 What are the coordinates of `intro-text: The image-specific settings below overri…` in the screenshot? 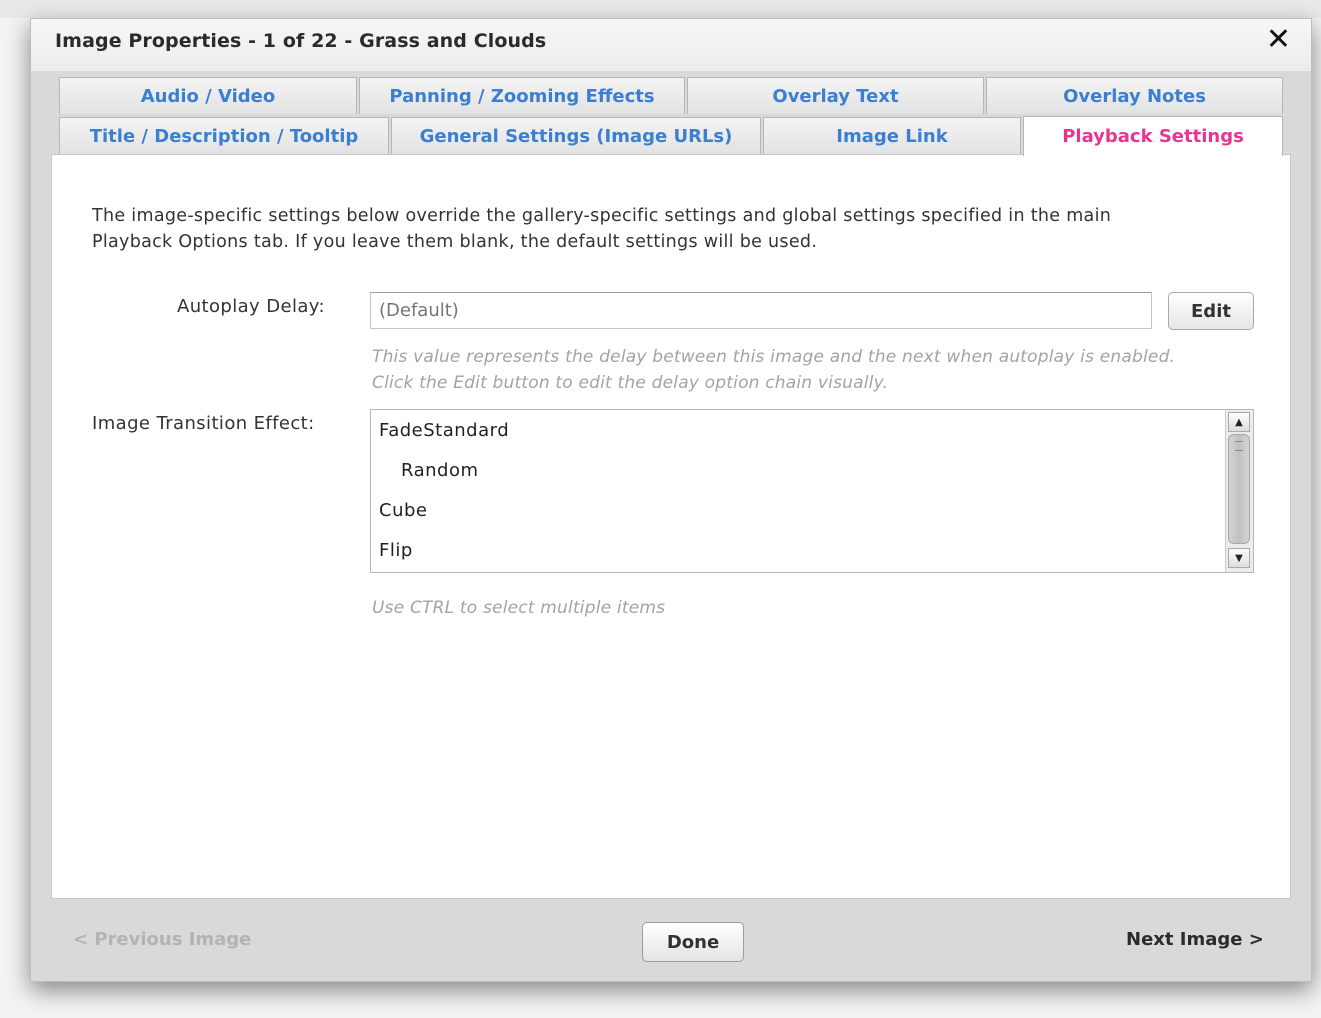 It's located at (672, 229).